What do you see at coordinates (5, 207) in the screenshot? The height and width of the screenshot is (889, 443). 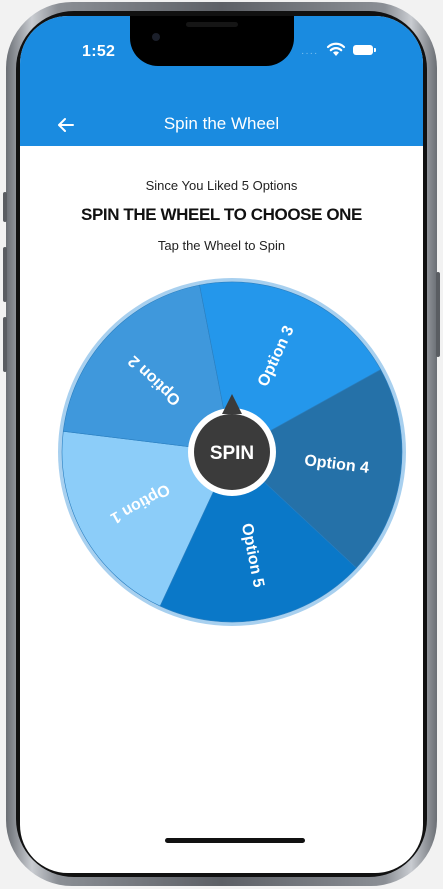 I see `mute-switch` at bounding box center [5, 207].